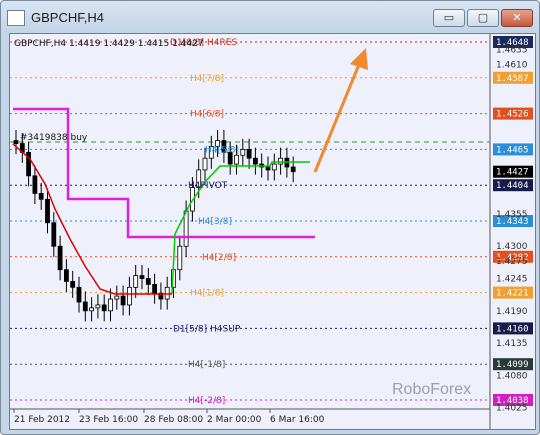  Describe the element at coordinates (215, 222) in the screenshot. I see `murrey-level-label: H4[3/8]` at that location.